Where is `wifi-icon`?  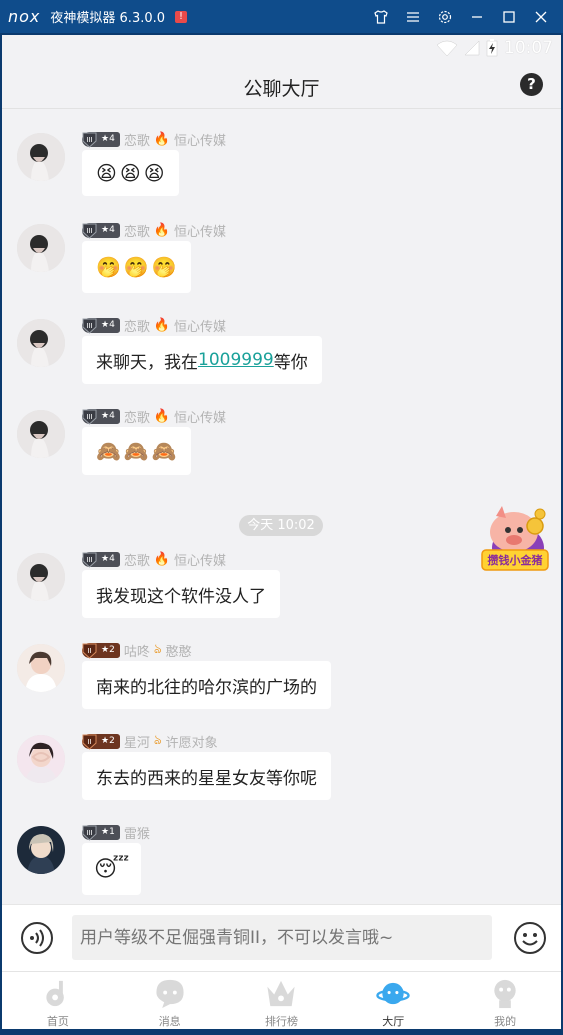 wifi-icon is located at coordinates (447, 48).